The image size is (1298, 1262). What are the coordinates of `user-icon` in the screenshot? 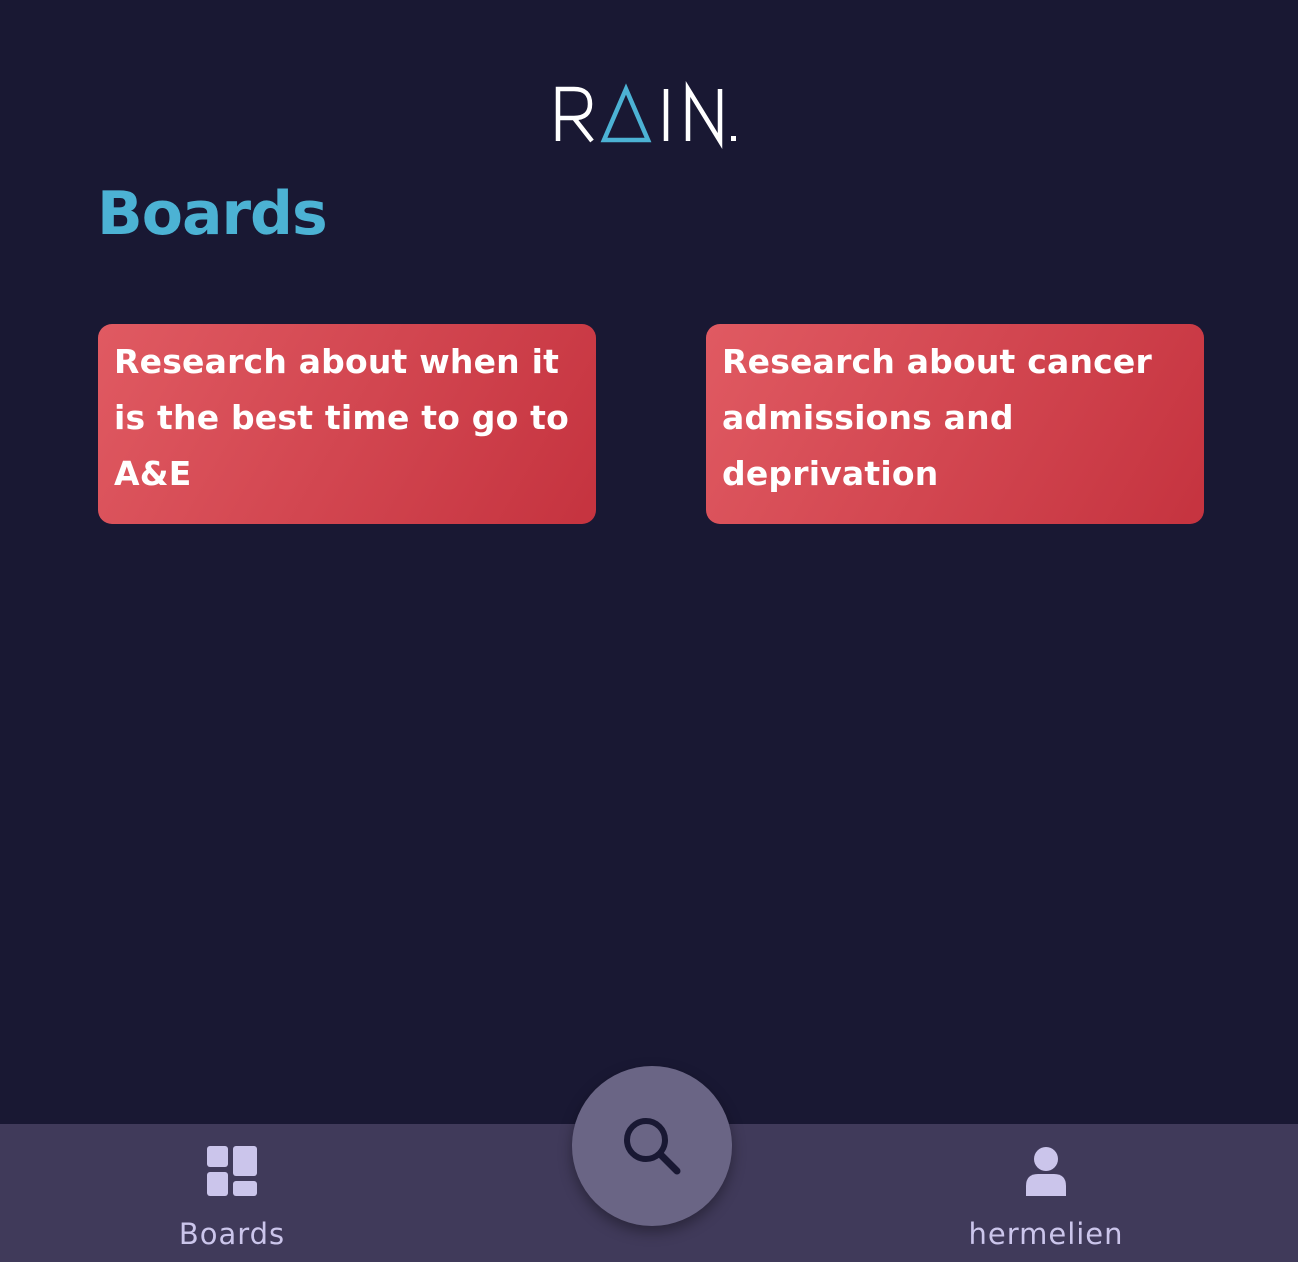 It's located at (1046, 1171).